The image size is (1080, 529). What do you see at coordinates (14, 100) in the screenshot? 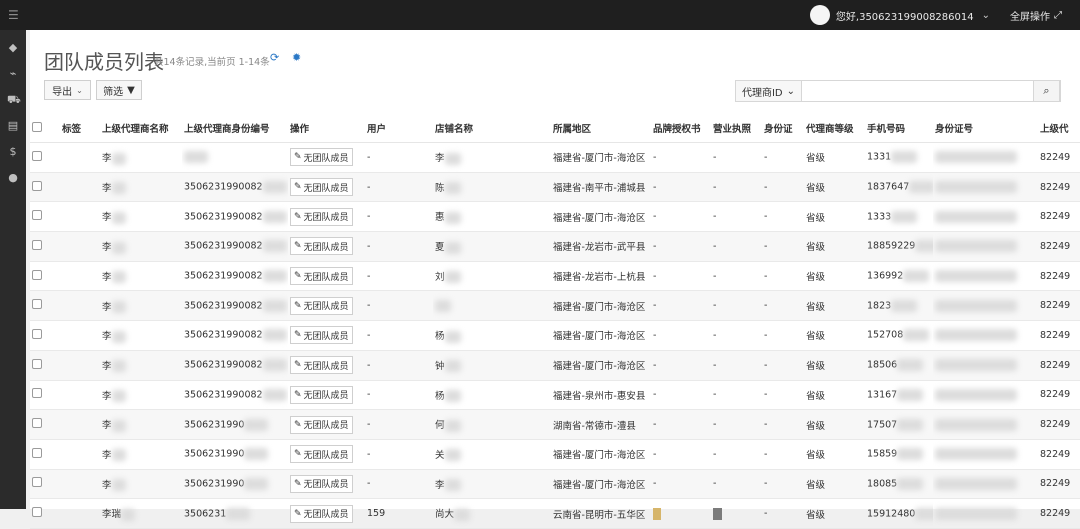
I see `cart-icon: ⛟` at bounding box center [14, 100].